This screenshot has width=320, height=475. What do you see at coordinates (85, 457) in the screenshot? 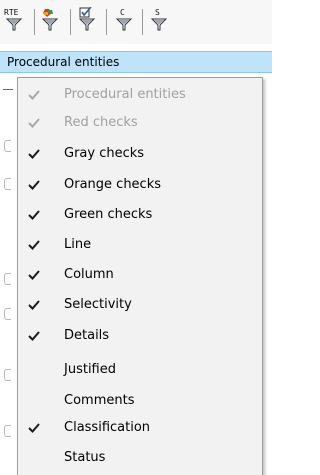
I see `menu-item-label: Status` at bounding box center [85, 457].